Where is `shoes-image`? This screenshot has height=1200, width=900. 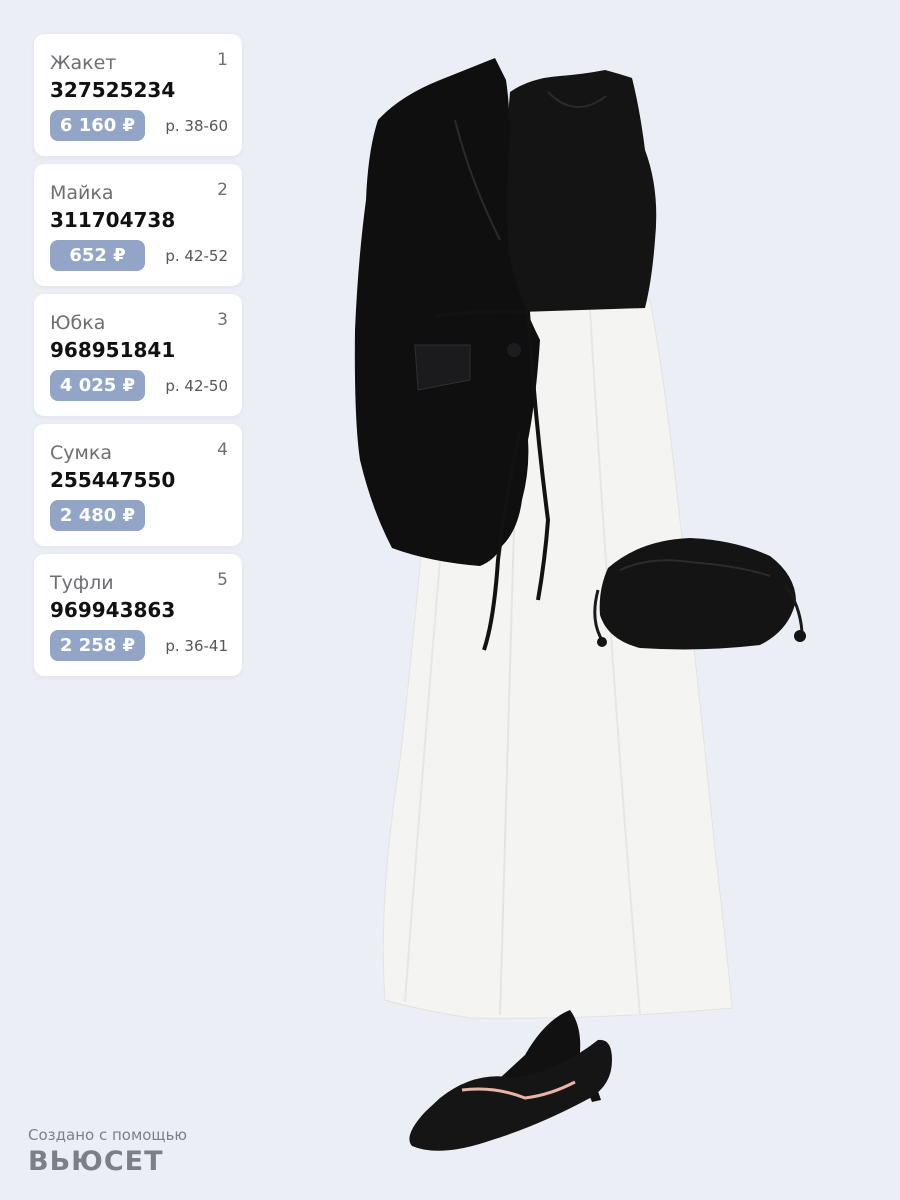
shoes-image is located at coordinates (510, 1080).